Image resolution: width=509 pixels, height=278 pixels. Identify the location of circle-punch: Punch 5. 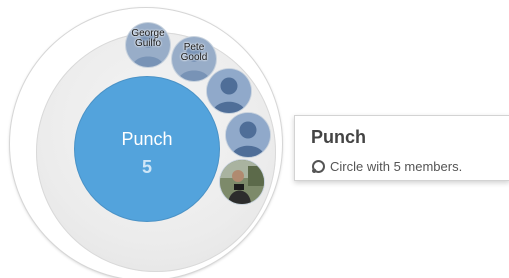
(147, 149).